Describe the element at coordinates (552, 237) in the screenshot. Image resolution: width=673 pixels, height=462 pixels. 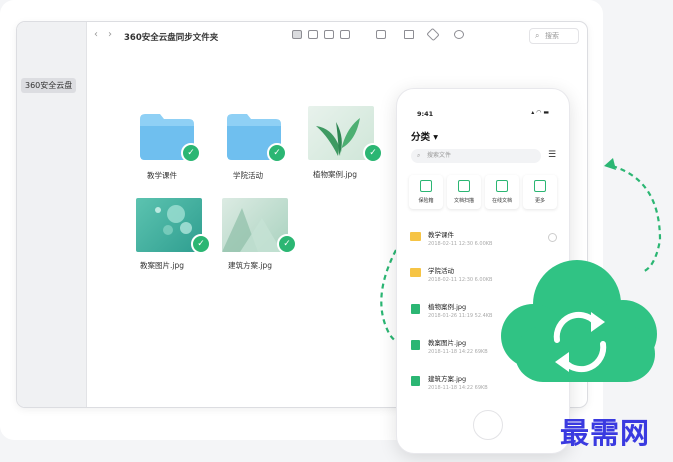
I see `select-radio` at that location.